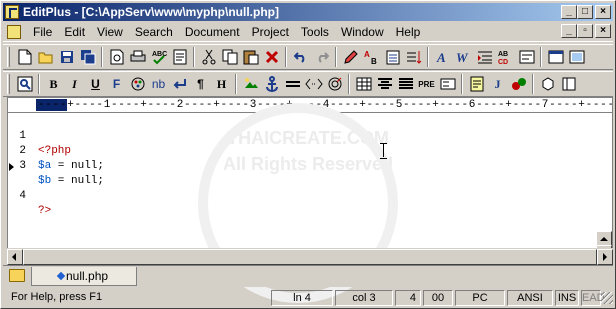 The image size is (616, 309). Describe the element at coordinates (321, 57) in the screenshot. I see `redo-icon` at that location.